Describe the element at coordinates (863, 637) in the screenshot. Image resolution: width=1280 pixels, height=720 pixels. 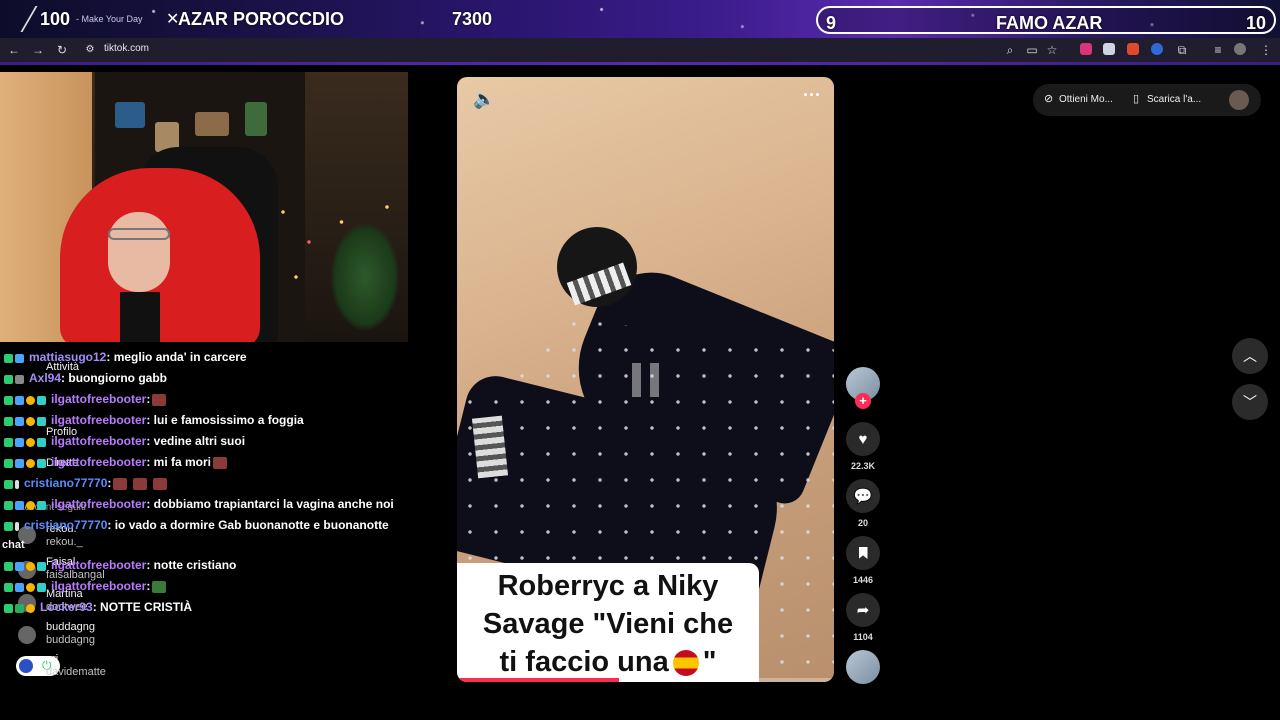
I see `share-count: 1104` at that location.